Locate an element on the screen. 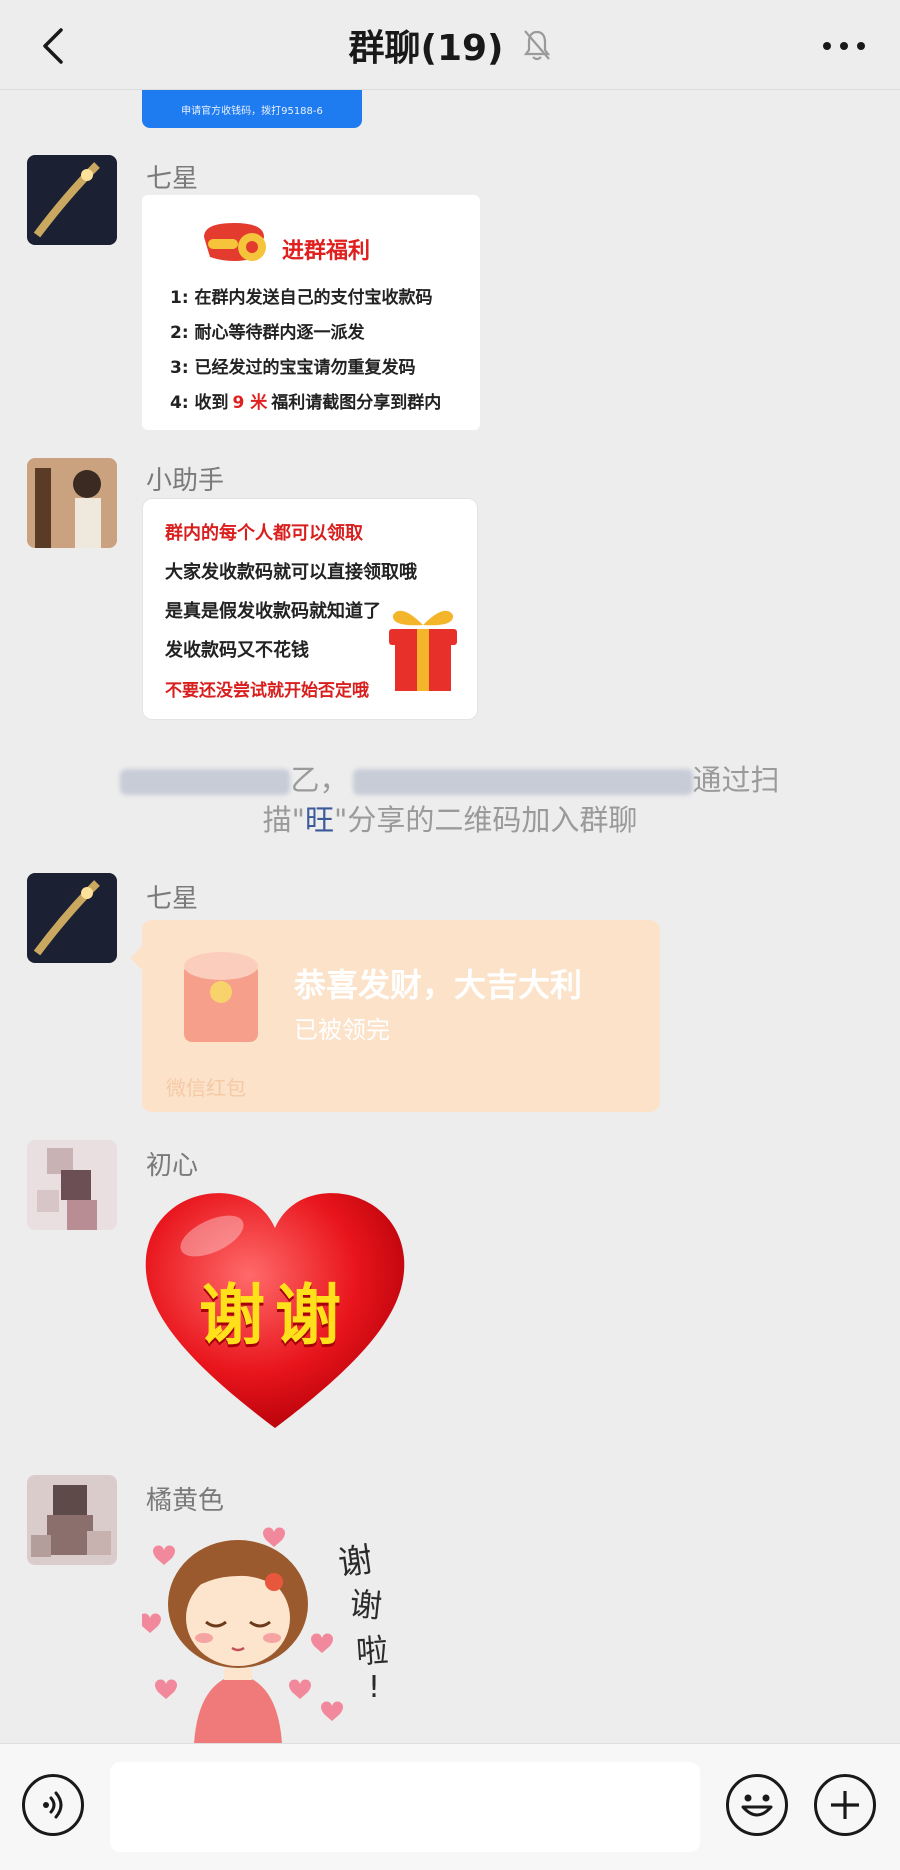 The height and width of the screenshot is (1870, 900). voice-button is located at coordinates (53, 1805).